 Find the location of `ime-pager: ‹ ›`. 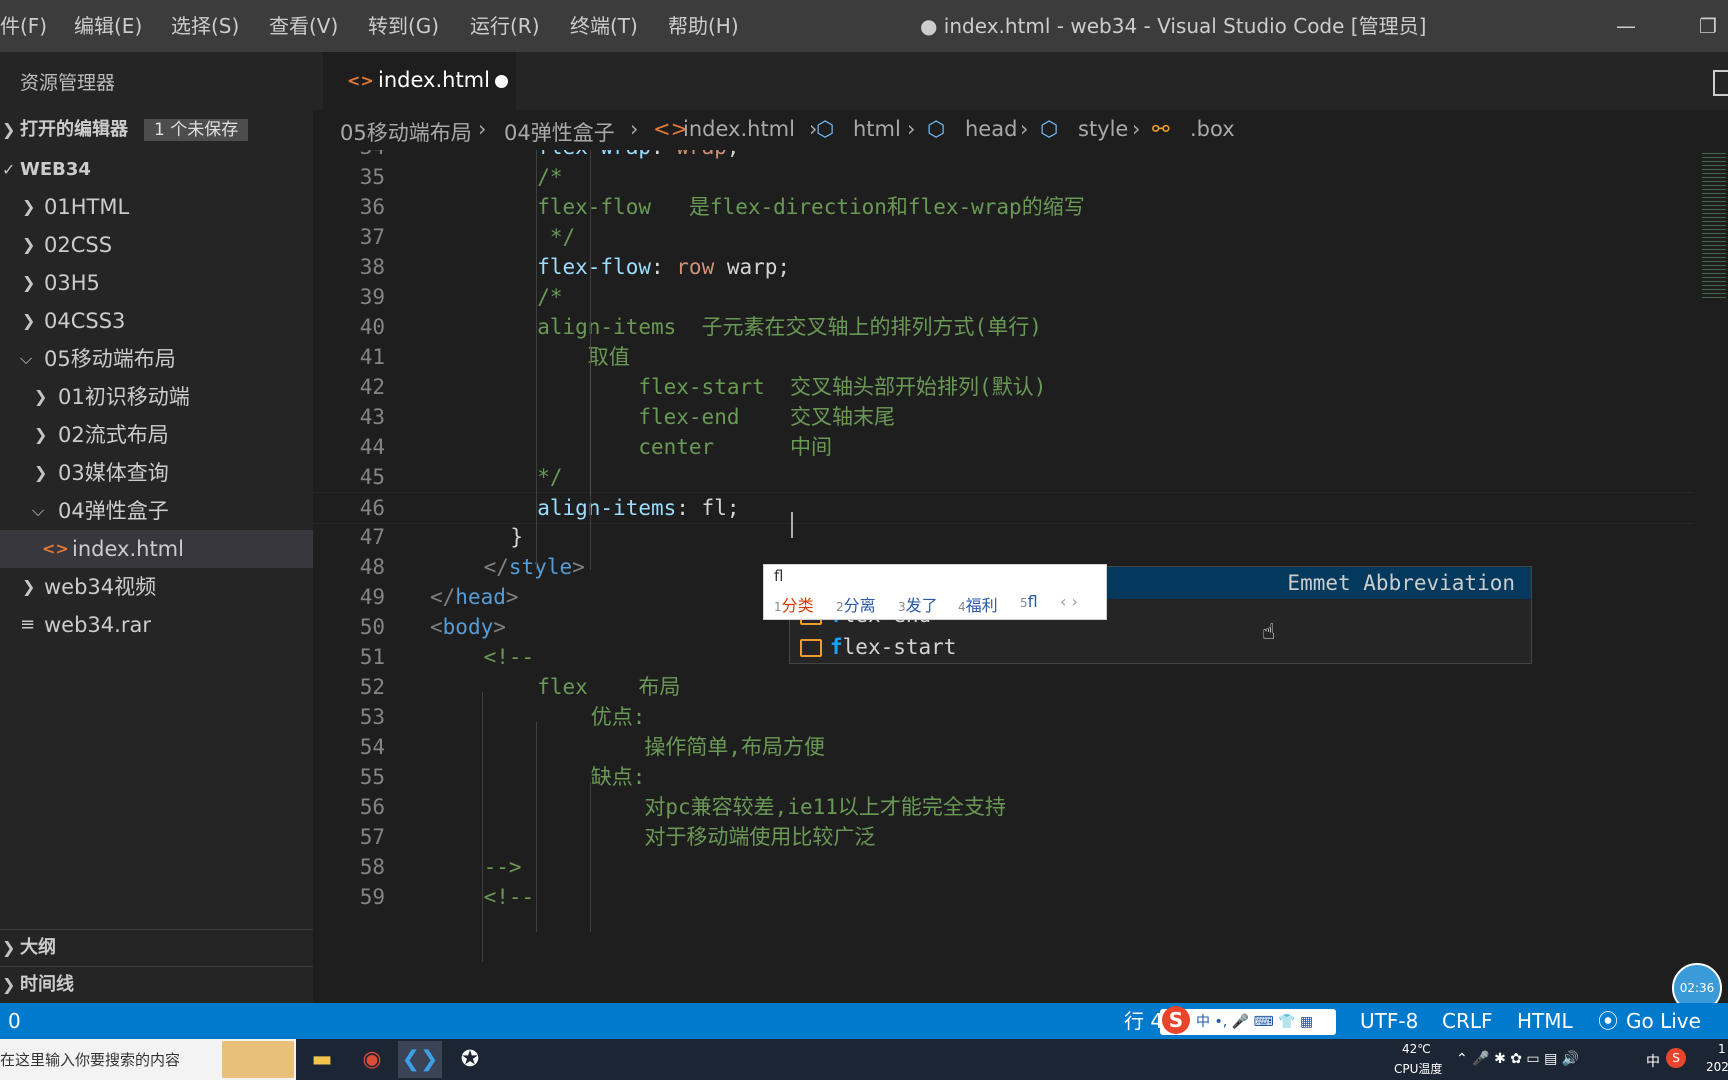

ime-pager: ‹ › is located at coordinates (1069, 601).